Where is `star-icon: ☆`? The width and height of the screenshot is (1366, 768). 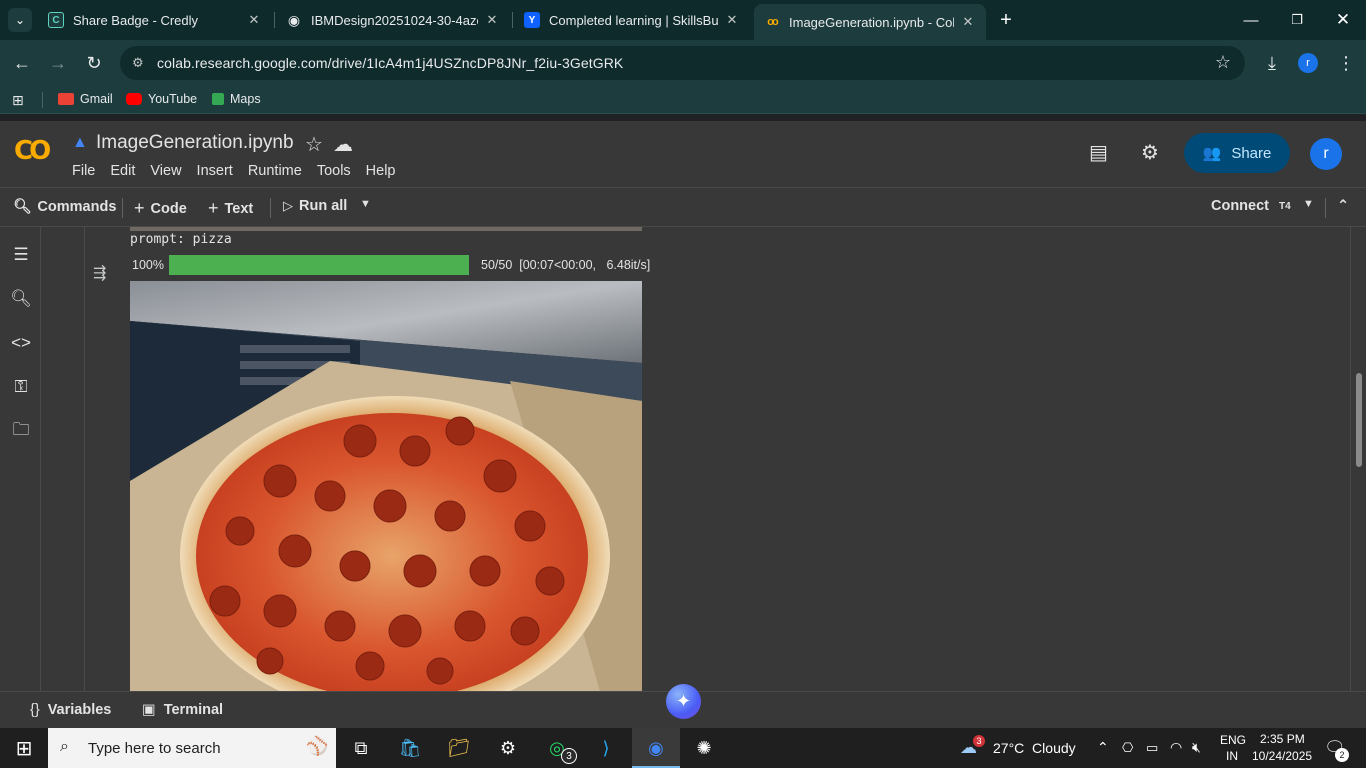 star-icon: ☆ is located at coordinates (314, 144).